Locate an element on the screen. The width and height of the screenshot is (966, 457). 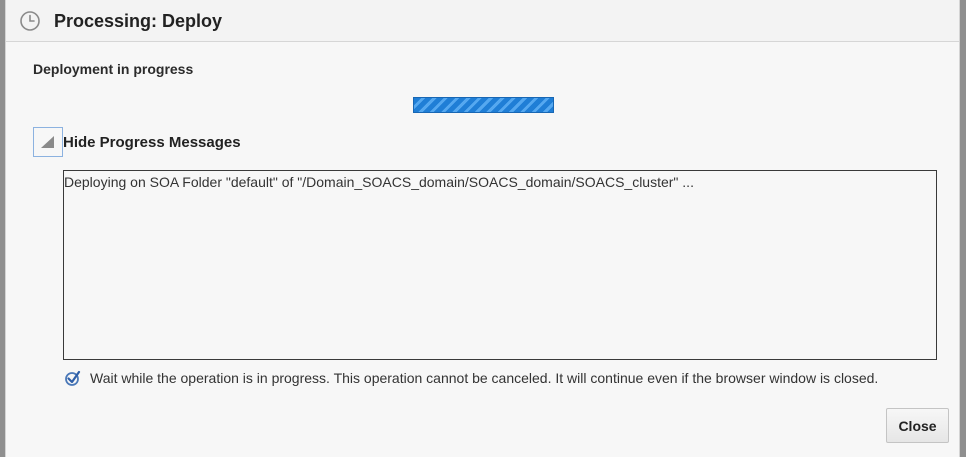
progress-bar is located at coordinates (483, 105).